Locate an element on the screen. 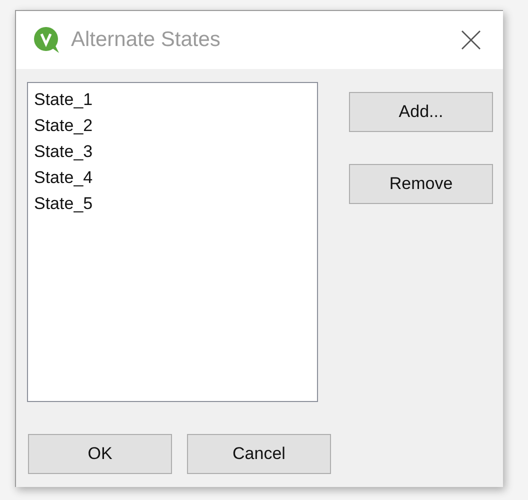 The image size is (528, 500). app-logo-icon is located at coordinates (47, 40).